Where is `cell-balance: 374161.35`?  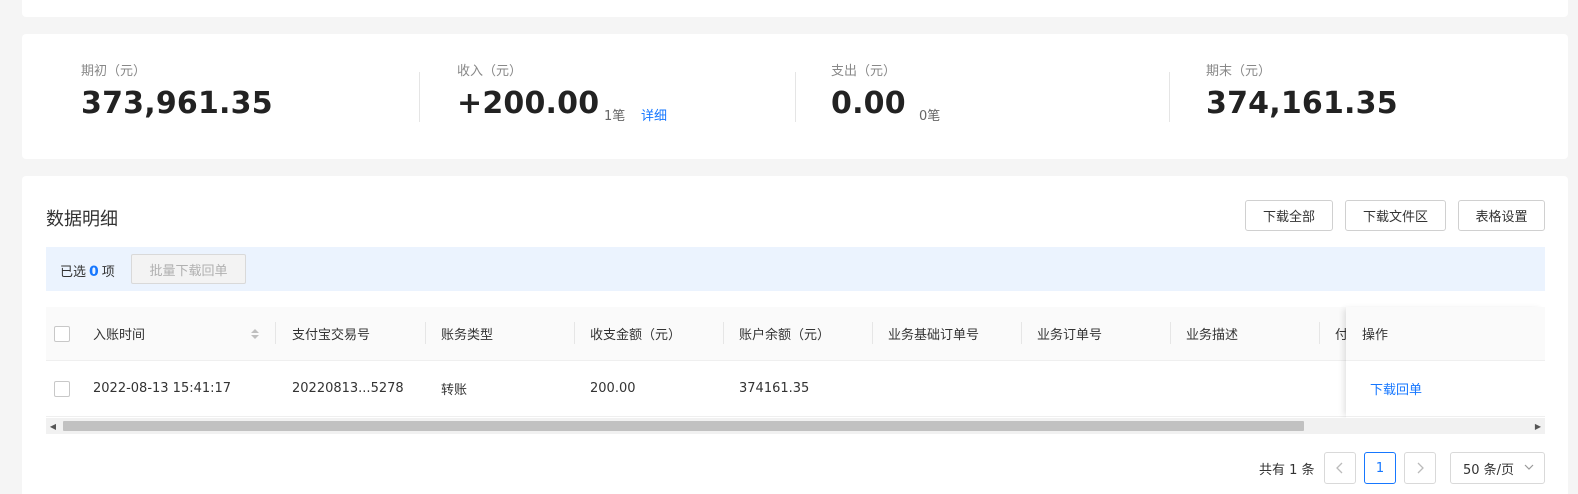
cell-balance: 374161.35 is located at coordinates (774, 388).